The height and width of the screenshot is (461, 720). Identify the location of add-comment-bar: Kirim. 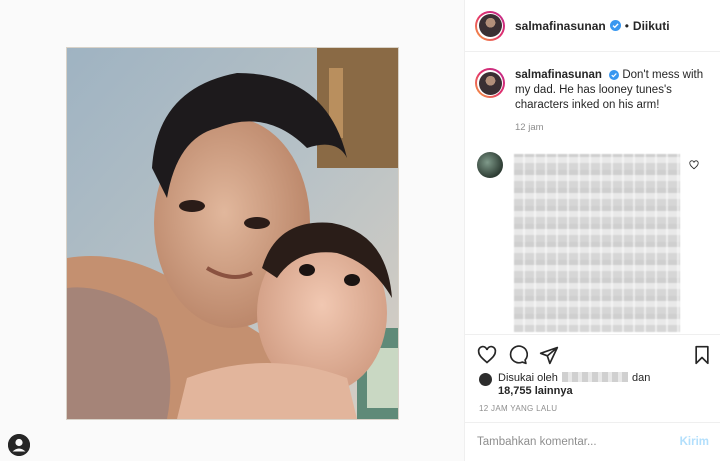
(592, 441).